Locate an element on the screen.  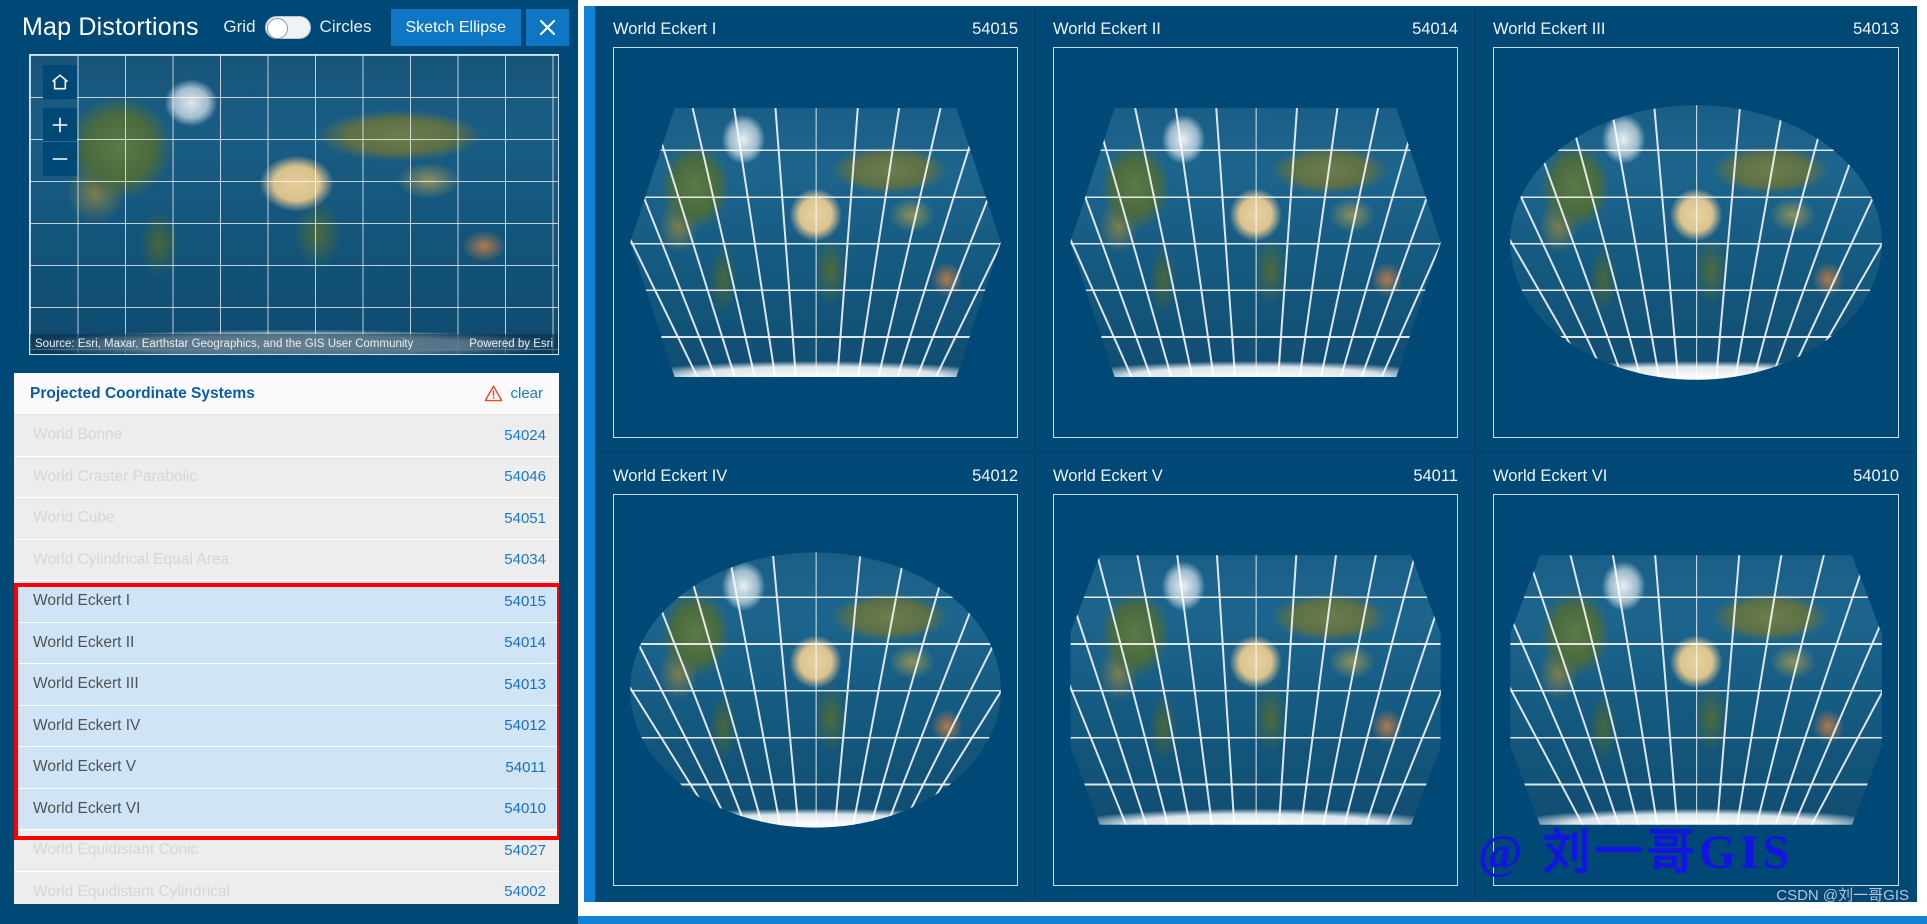
projection-card-code: 54012 is located at coordinates (995, 476).